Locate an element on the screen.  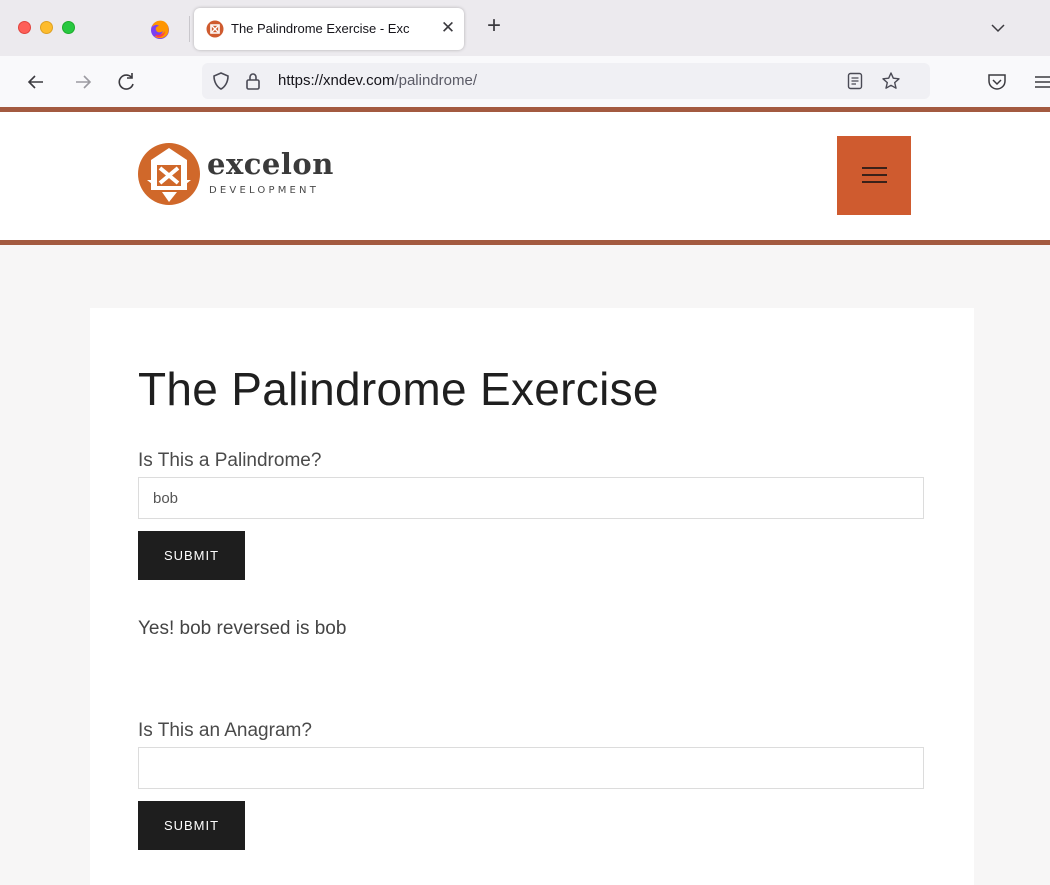
tab-title: The Palindrome Exercise - Exc is located at coordinates (320, 28).